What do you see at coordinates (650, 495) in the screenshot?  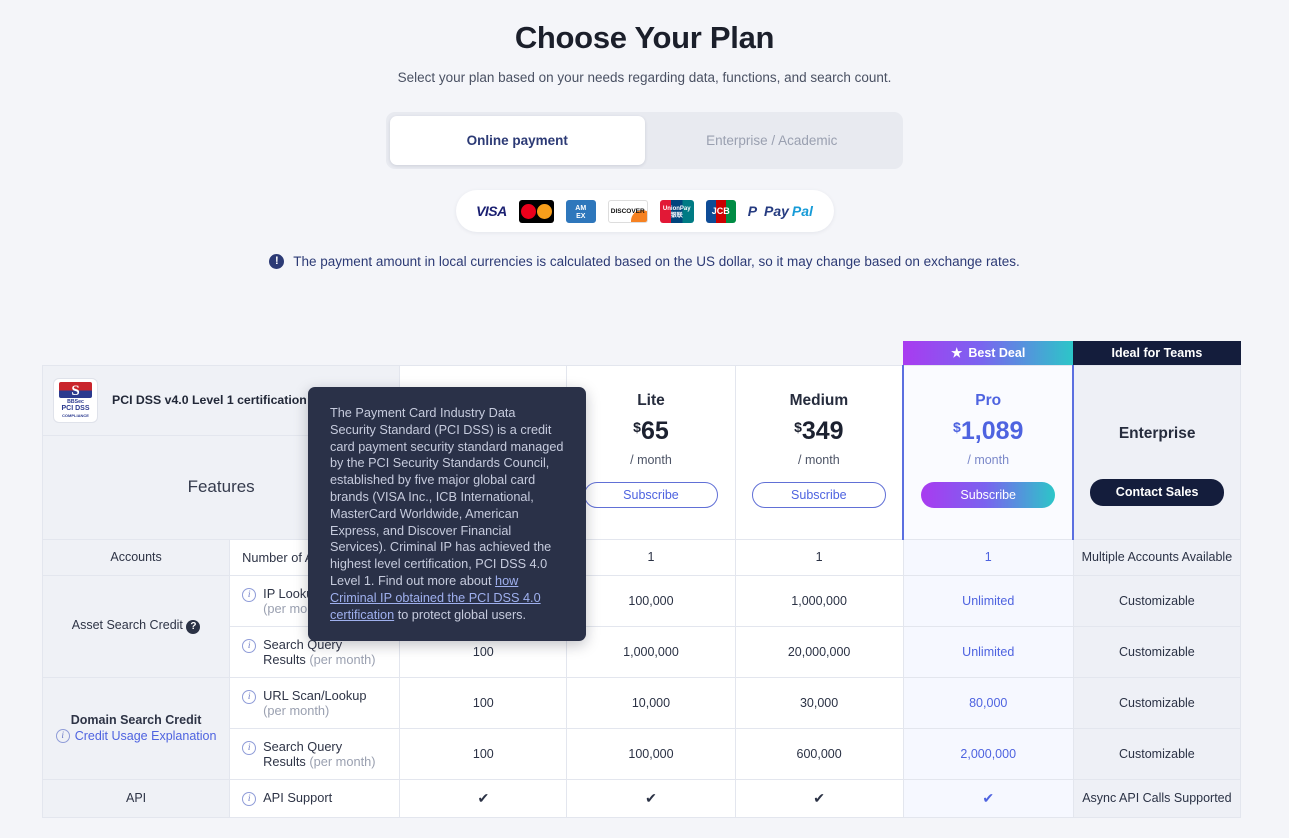 I see `subscribe-button-lite: Subscribe` at bounding box center [650, 495].